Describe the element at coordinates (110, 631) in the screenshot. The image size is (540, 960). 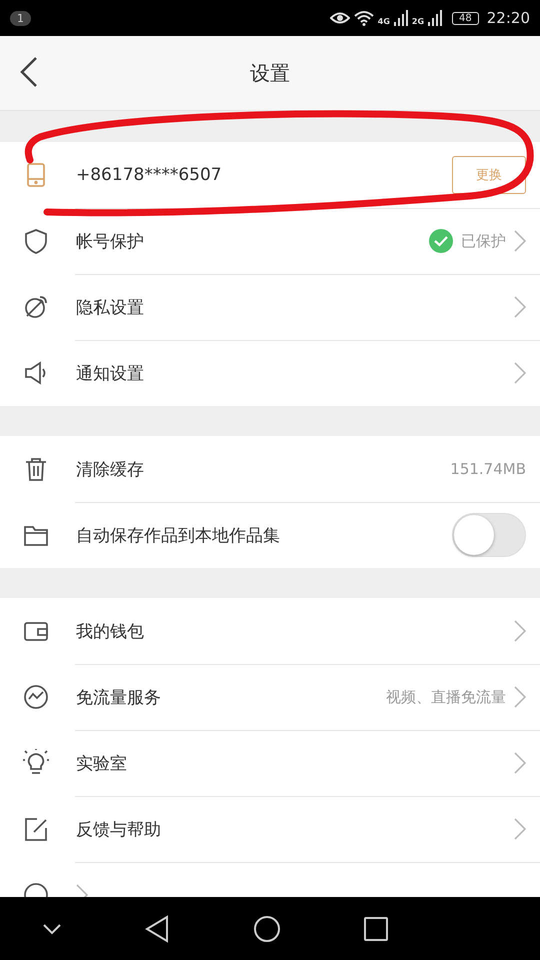
I see `setting-label: 我的钱包` at that location.